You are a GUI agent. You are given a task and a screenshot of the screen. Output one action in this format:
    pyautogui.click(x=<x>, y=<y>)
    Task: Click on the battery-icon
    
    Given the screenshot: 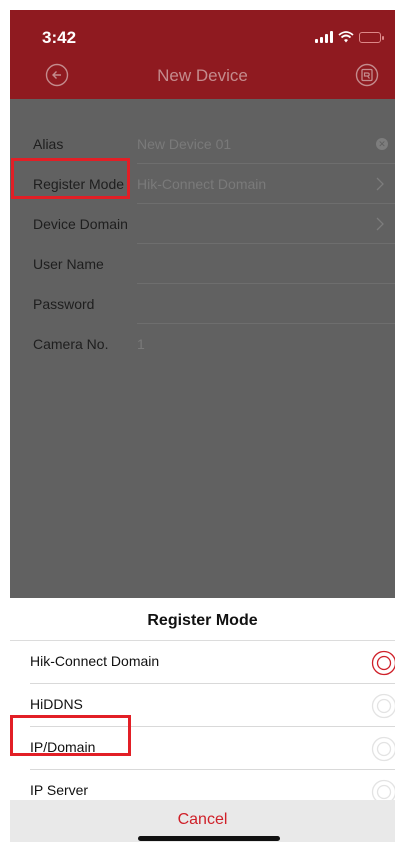 What is the action you would take?
    pyautogui.click(x=371, y=37)
    